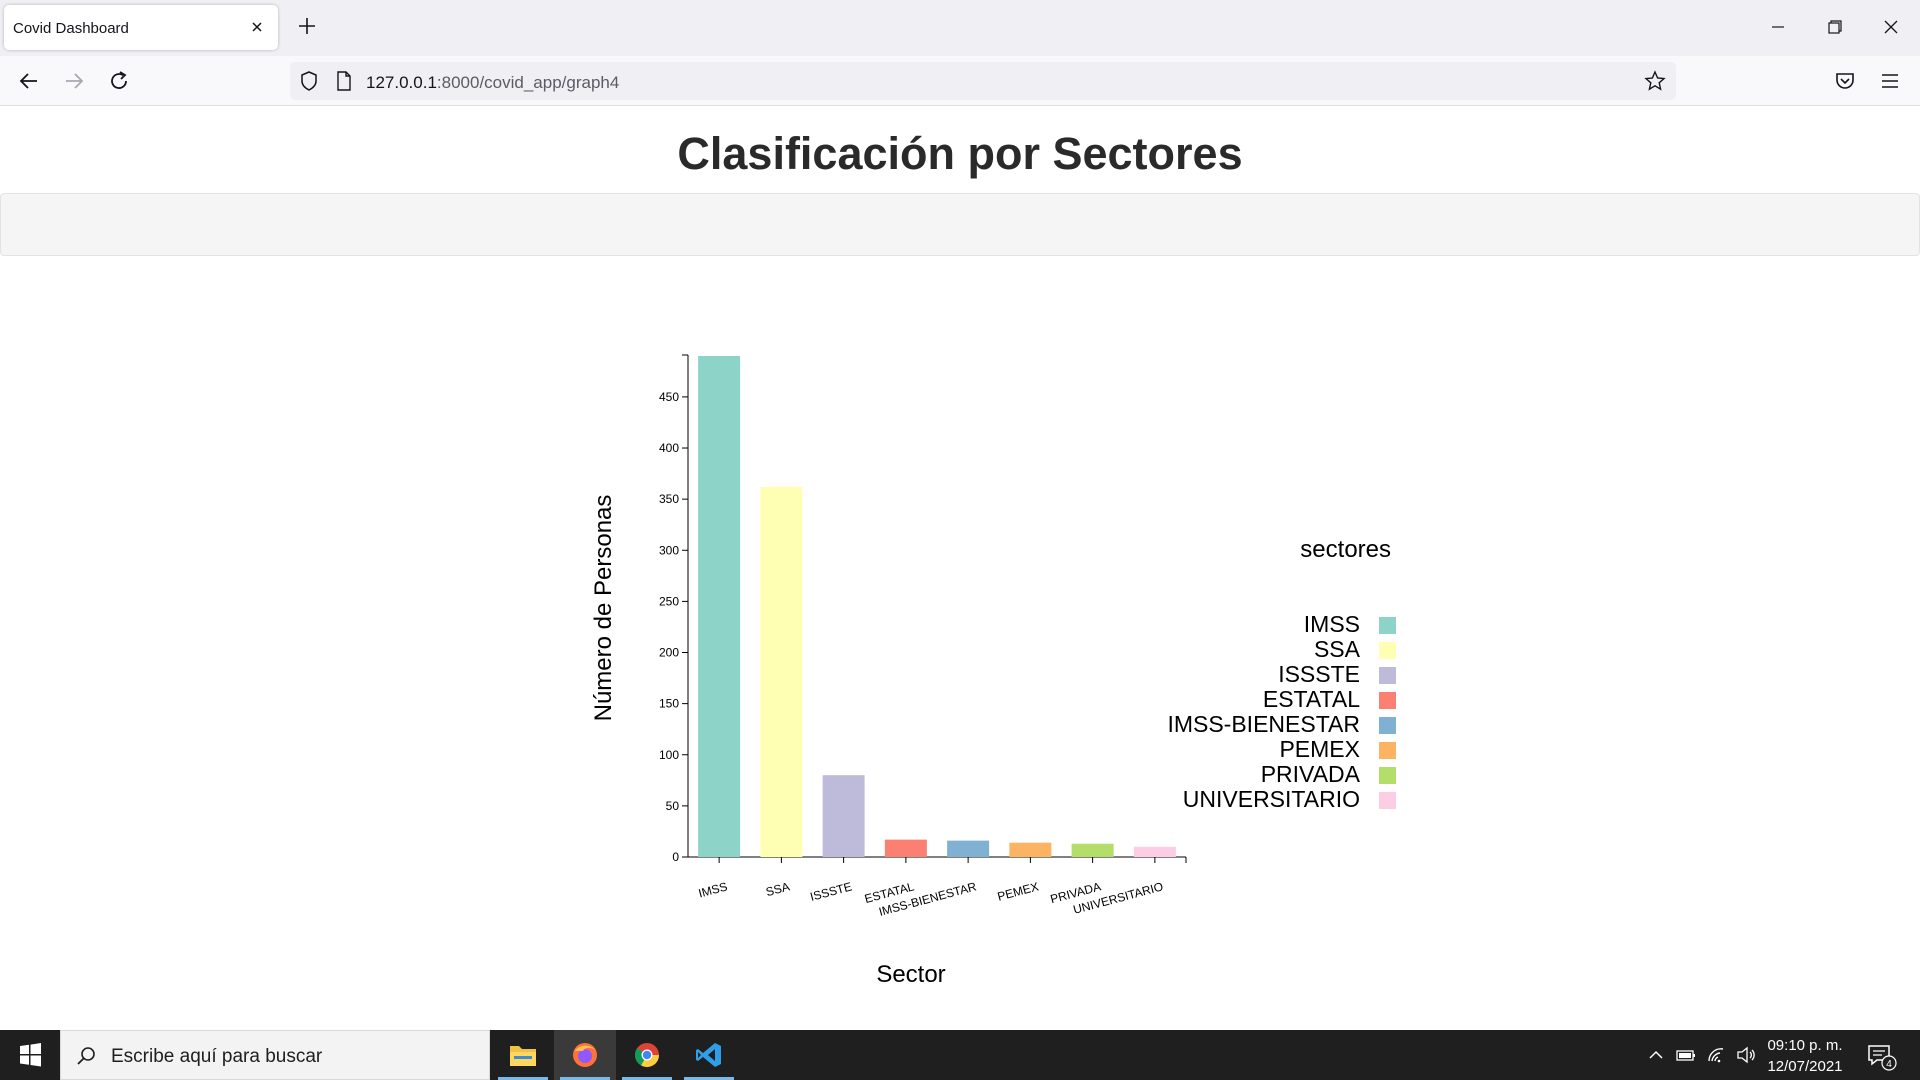 The image size is (1920, 1080). Describe the element at coordinates (674, 609) in the screenshot. I see `y-axis: 0 50 100 150 200 250 300 350 400 450` at that location.